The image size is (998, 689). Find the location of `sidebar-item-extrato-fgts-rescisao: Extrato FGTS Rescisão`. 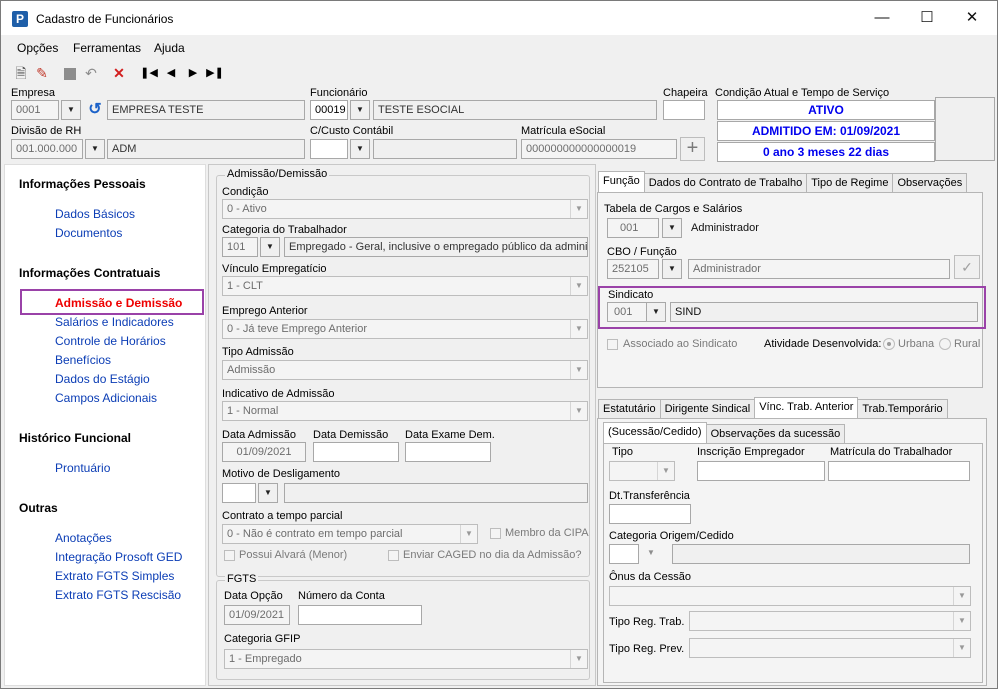

sidebar-item-extrato-fgts-rescisao: Extrato FGTS Rescisão is located at coordinates (118, 595).